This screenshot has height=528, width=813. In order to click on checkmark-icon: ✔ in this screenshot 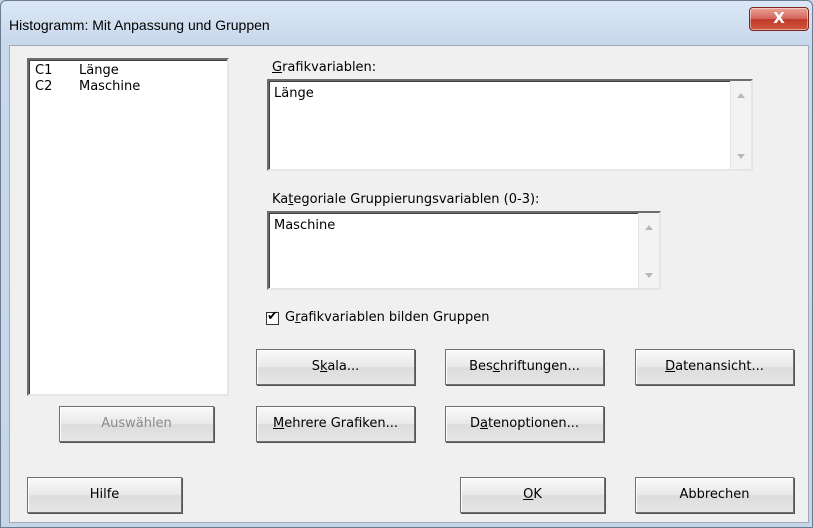, I will do `click(272, 316)`.